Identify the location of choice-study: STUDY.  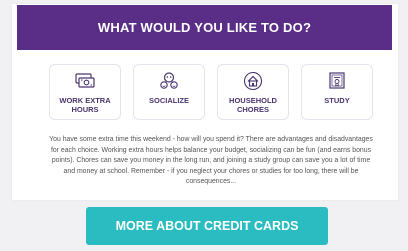
(337, 92).